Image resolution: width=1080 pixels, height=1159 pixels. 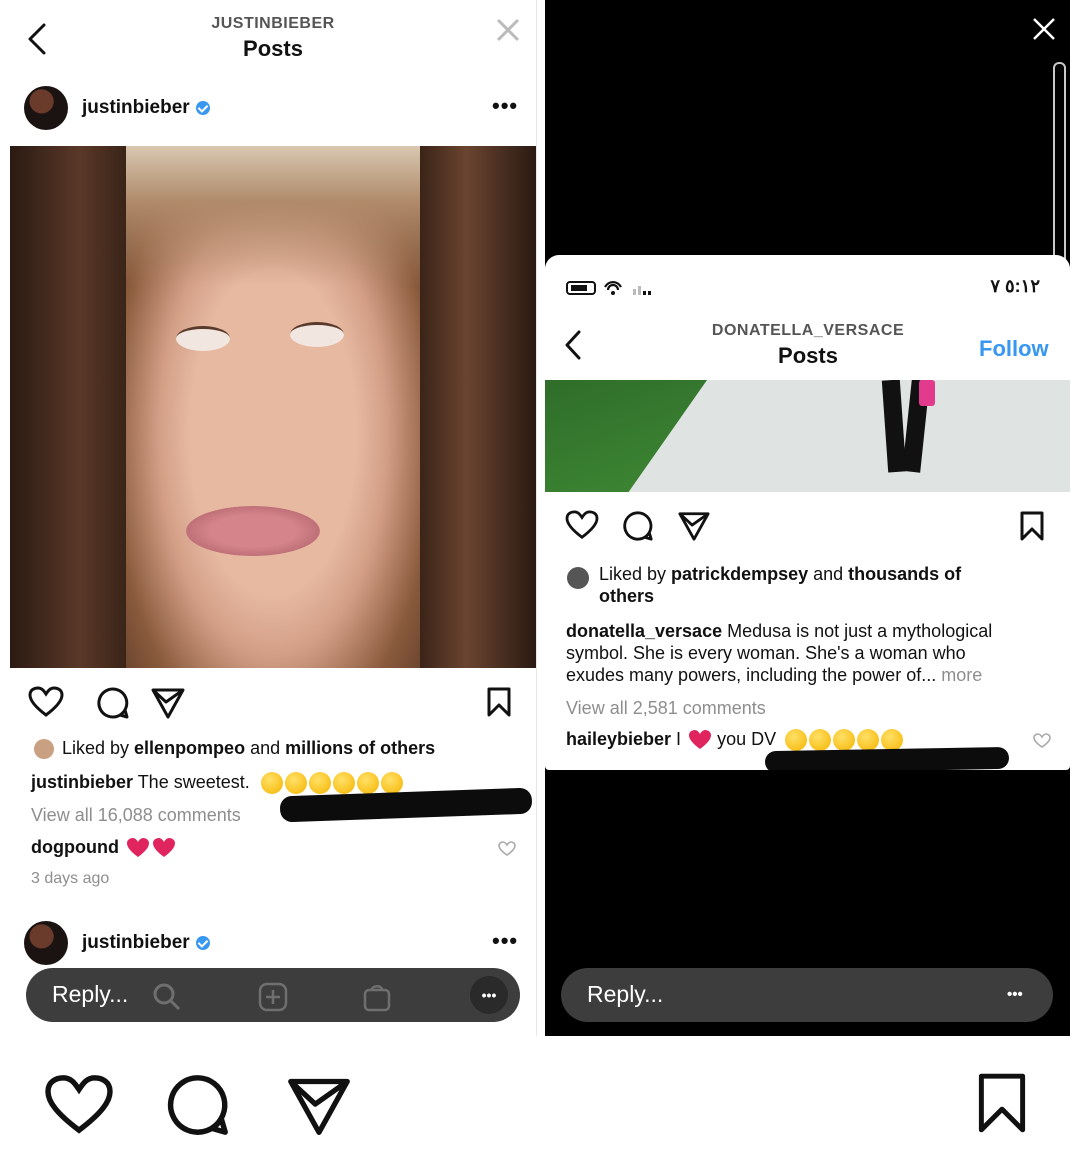 I want to click on comment-timestamp: 3 days ago, so click(x=70, y=878).